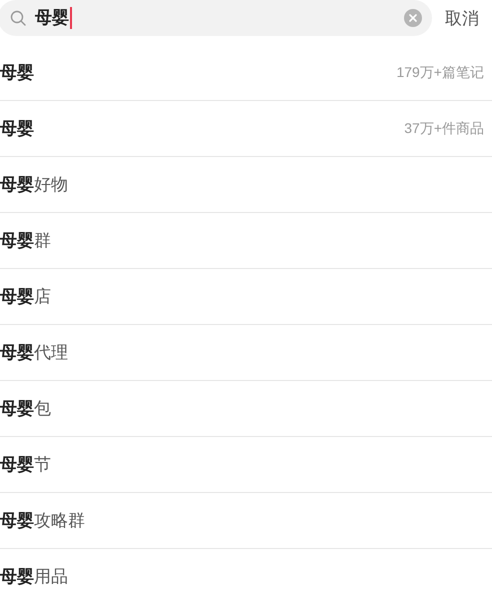 This screenshot has height=598, width=492. I want to click on suggestion-text: 母婴群, so click(25, 241).